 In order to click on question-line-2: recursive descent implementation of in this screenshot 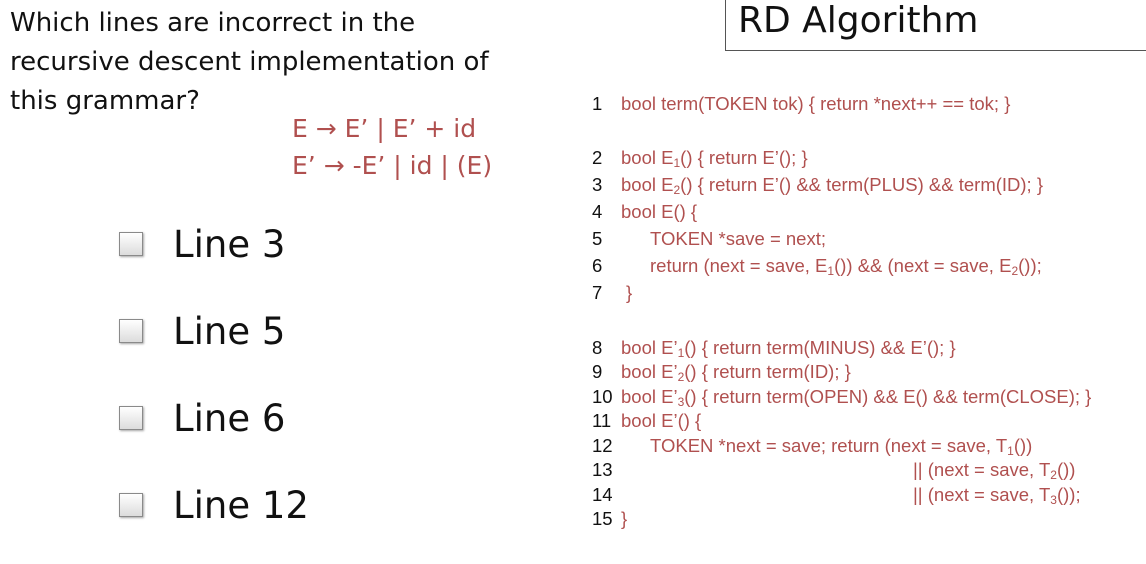, I will do `click(249, 62)`.